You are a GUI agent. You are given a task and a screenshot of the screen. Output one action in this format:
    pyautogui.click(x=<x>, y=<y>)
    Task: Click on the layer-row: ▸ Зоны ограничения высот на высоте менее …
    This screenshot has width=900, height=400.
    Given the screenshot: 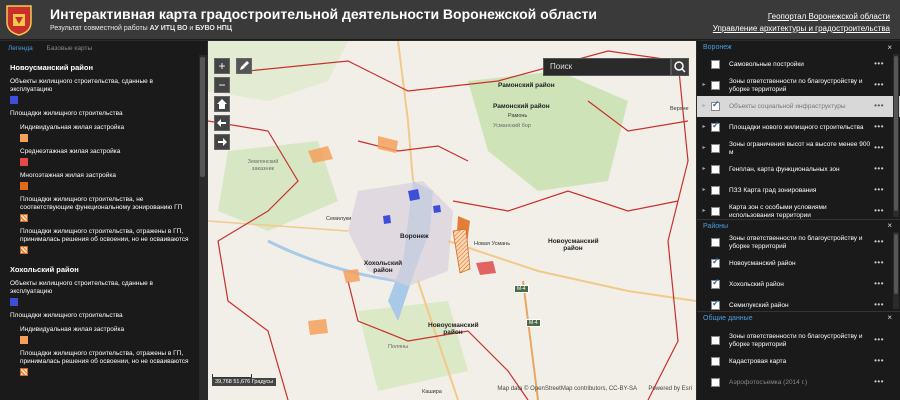 What is the action you would take?
    pyautogui.click(x=798, y=148)
    